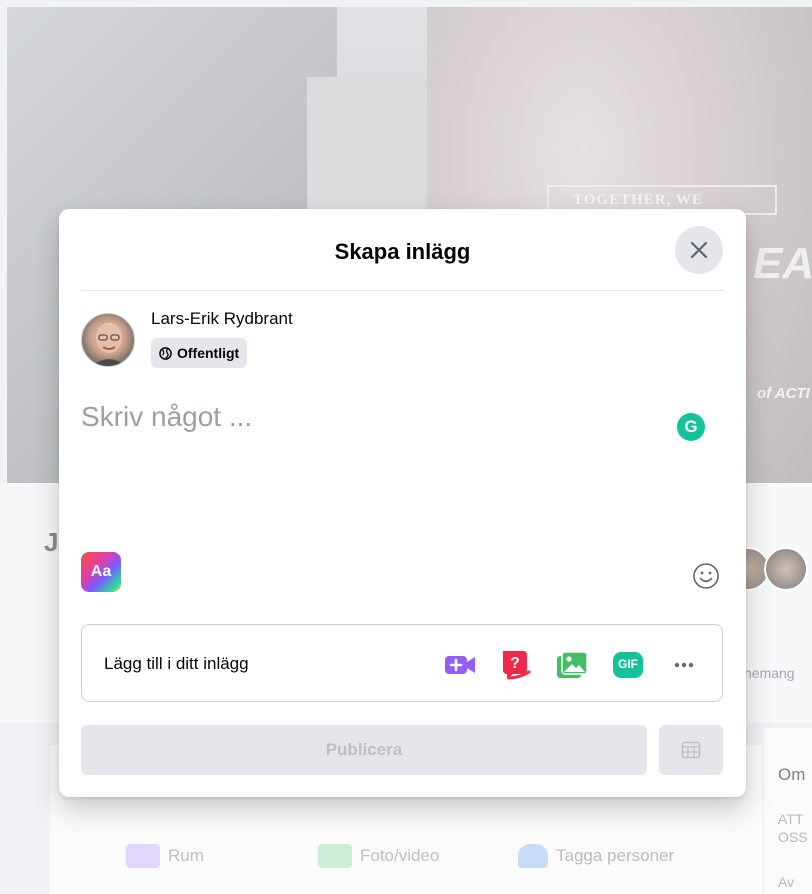  I want to click on emoji-button, so click(706, 576).